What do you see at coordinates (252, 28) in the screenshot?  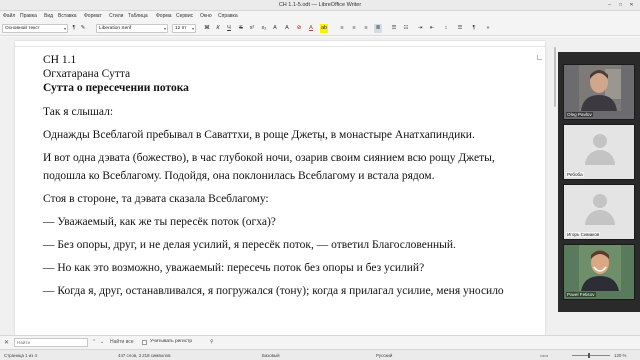 I see `superscript-icon: x²` at bounding box center [252, 28].